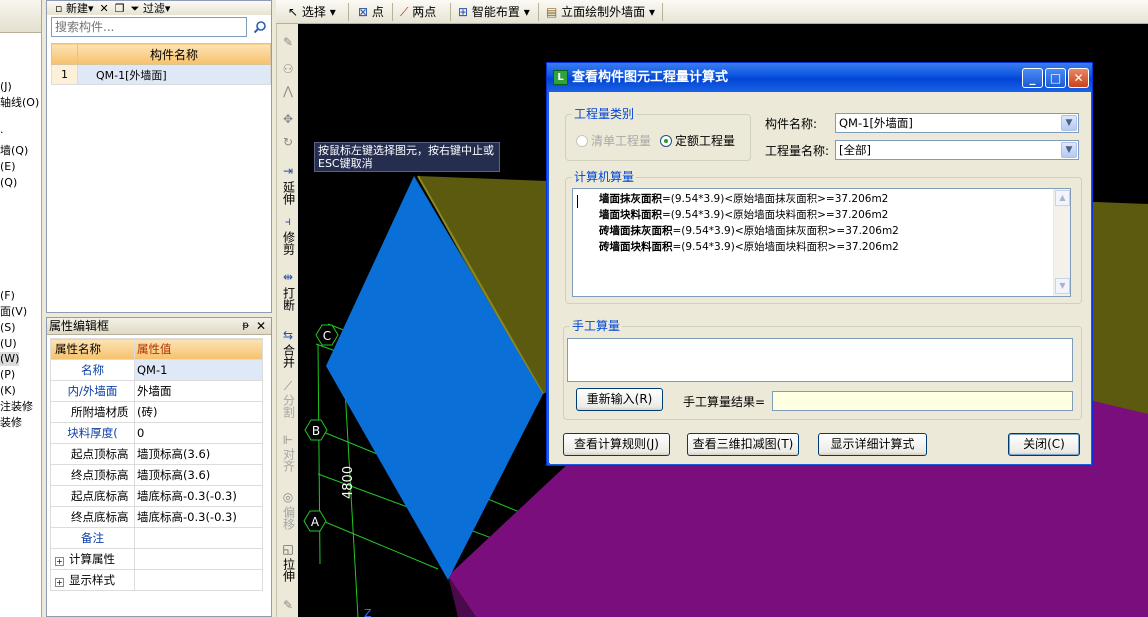  I want to click on view-3d-deduction-button: 查看三维扣减图(T), so click(743, 444).